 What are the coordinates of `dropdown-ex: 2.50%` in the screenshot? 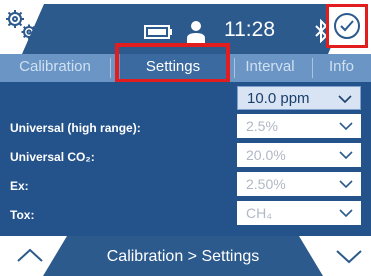 It's located at (299, 184).